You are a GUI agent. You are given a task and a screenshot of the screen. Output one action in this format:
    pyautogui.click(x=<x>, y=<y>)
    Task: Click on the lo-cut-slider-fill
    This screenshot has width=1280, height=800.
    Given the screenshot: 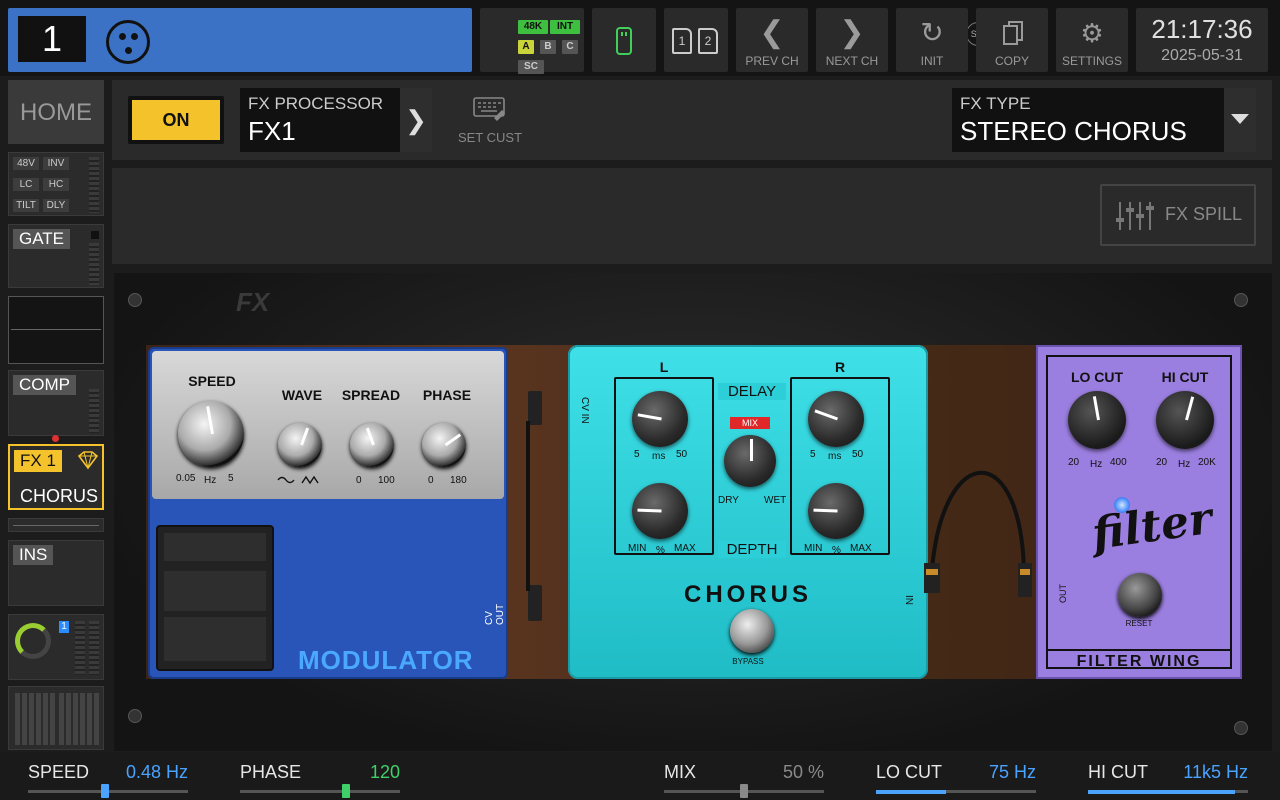 What is the action you would take?
    pyautogui.click(x=911, y=792)
    